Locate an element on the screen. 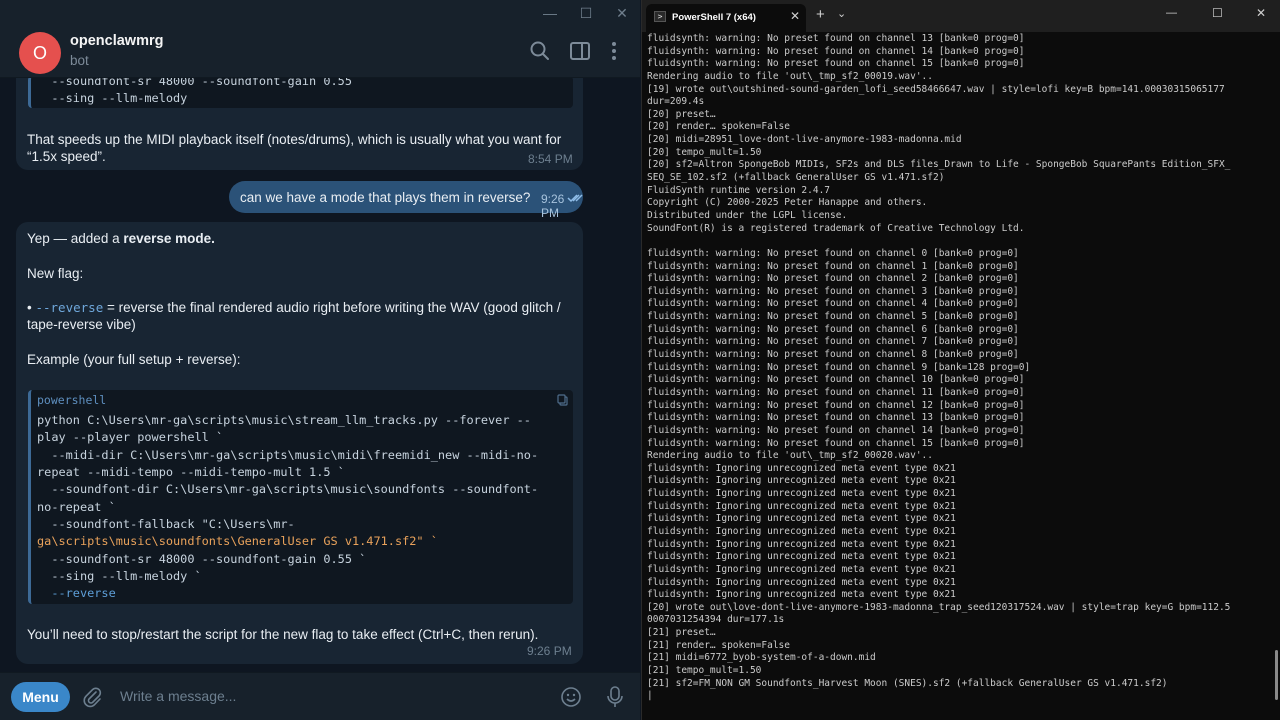 The width and height of the screenshot is (1280, 720). terminal-line: dur=209.4s is located at coordinates (676, 102).